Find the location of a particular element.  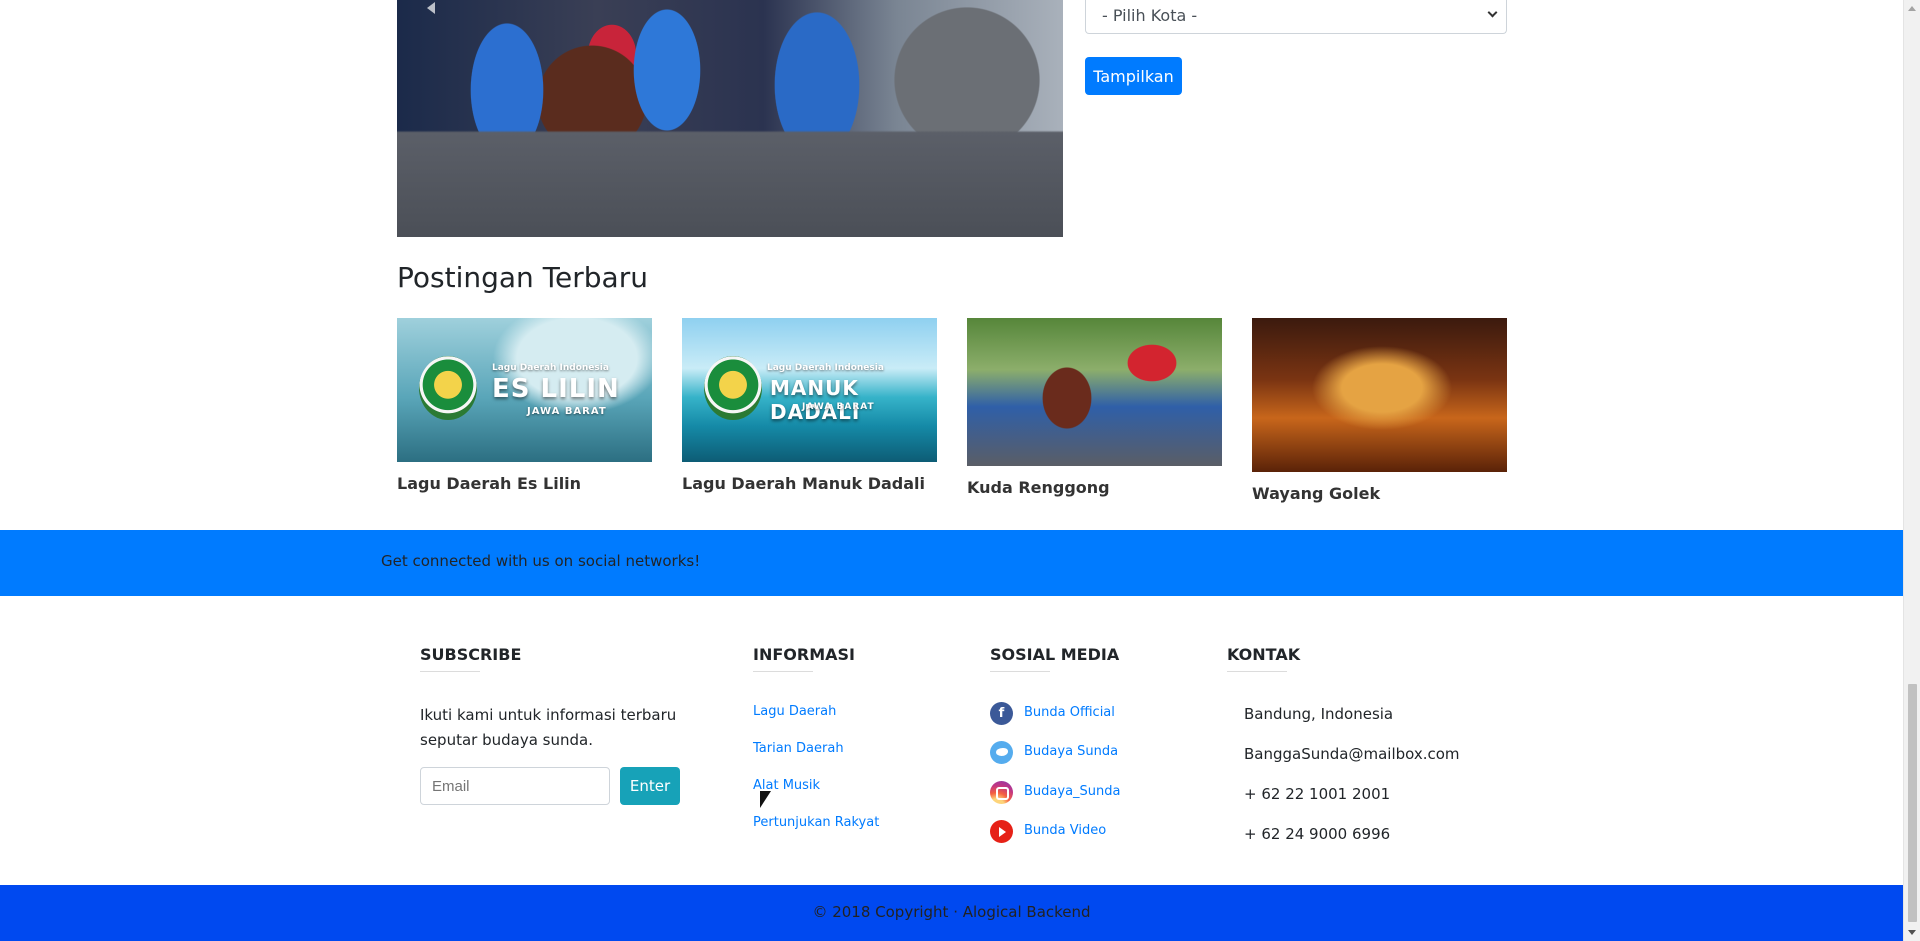

contact-phone-2: + 62 24 9000 6996 is located at coordinates (1317, 834).